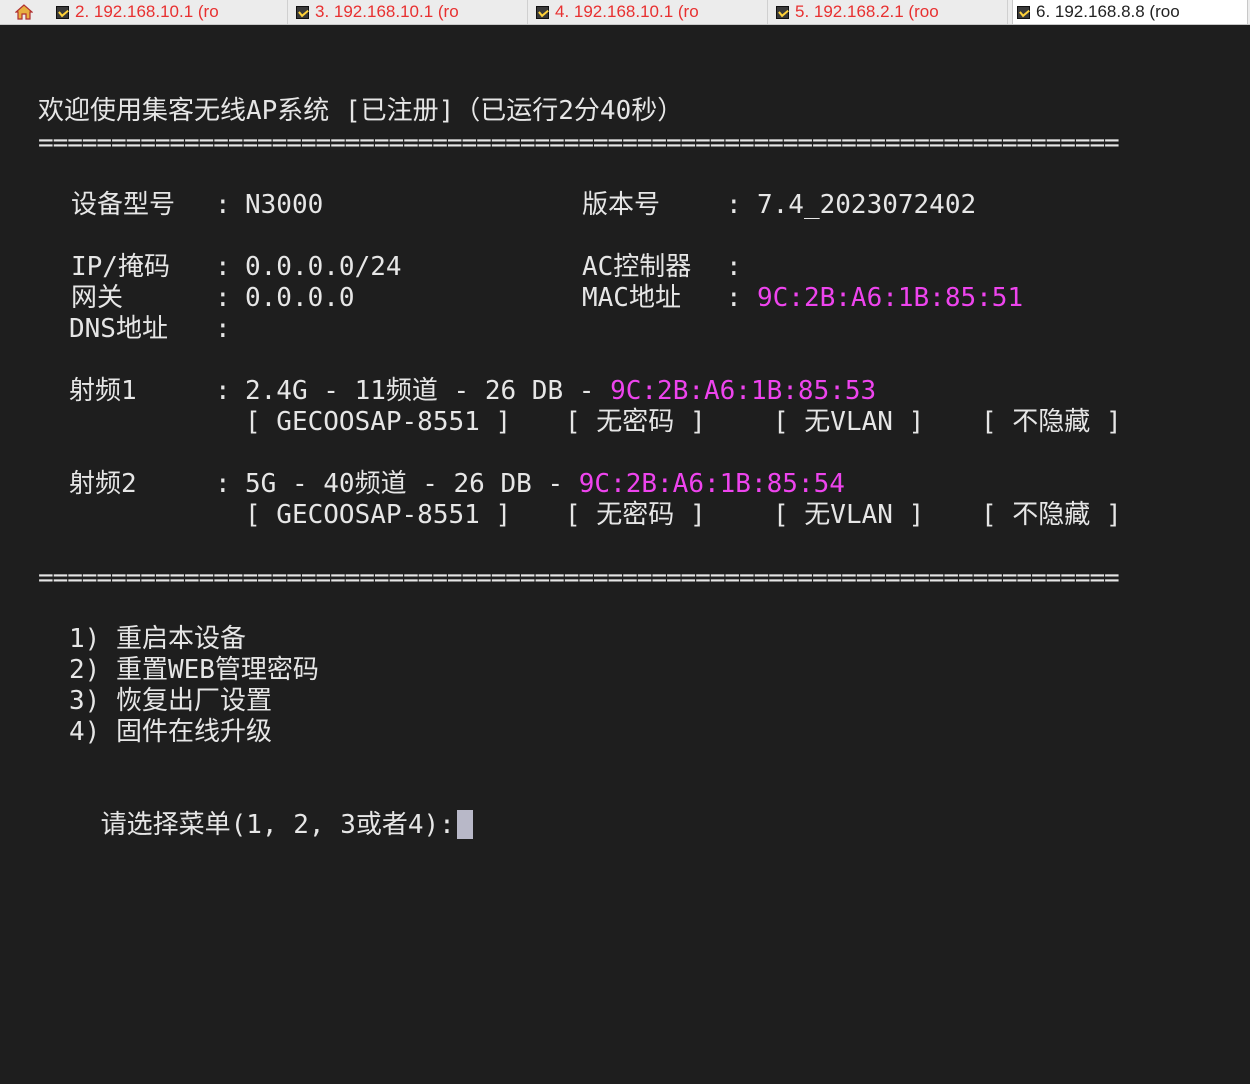 The width and height of the screenshot is (1250, 1084). What do you see at coordinates (170, 732) in the screenshot?
I see `menu-item-firmware-upgrade: 4) 固件在线升级` at bounding box center [170, 732].